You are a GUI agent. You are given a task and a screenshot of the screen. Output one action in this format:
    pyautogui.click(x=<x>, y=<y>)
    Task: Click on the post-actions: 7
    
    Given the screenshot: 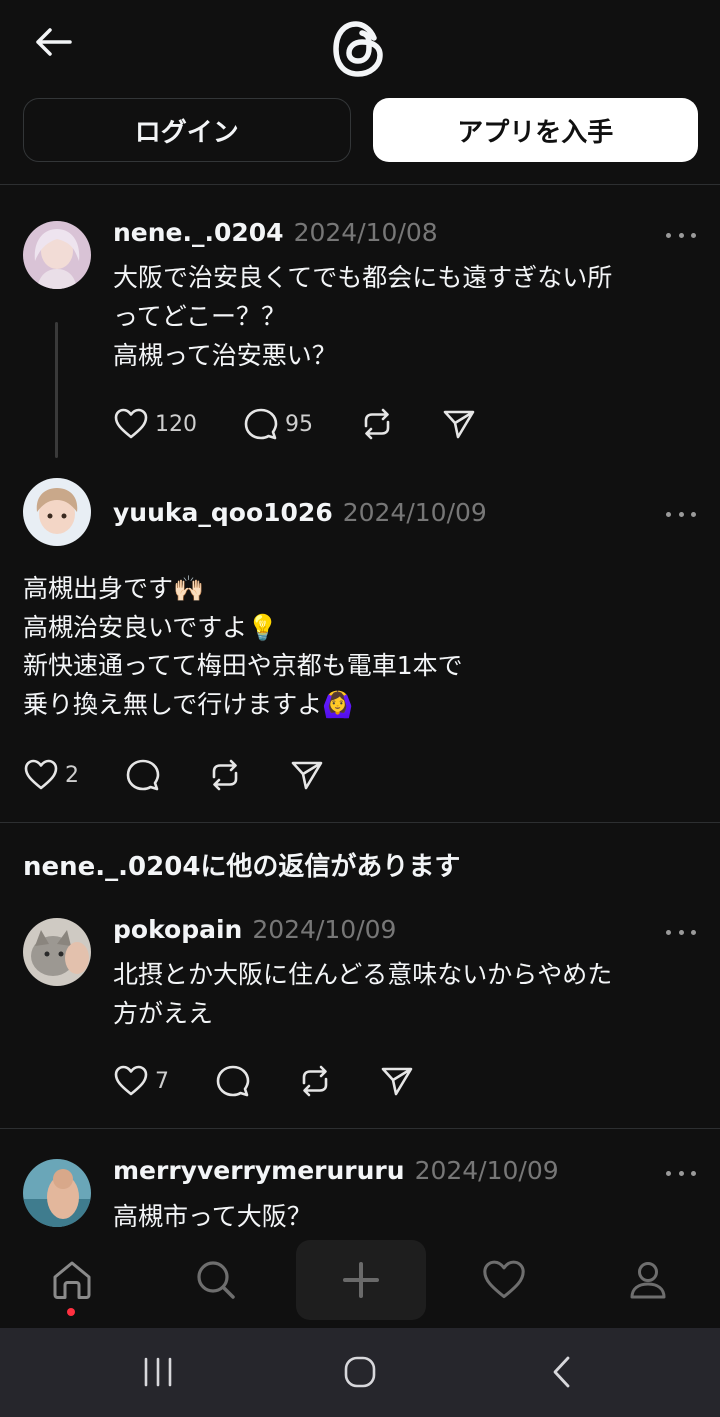 What is the action you would take?
    pyautogui.click(x=287, y=1081)
    